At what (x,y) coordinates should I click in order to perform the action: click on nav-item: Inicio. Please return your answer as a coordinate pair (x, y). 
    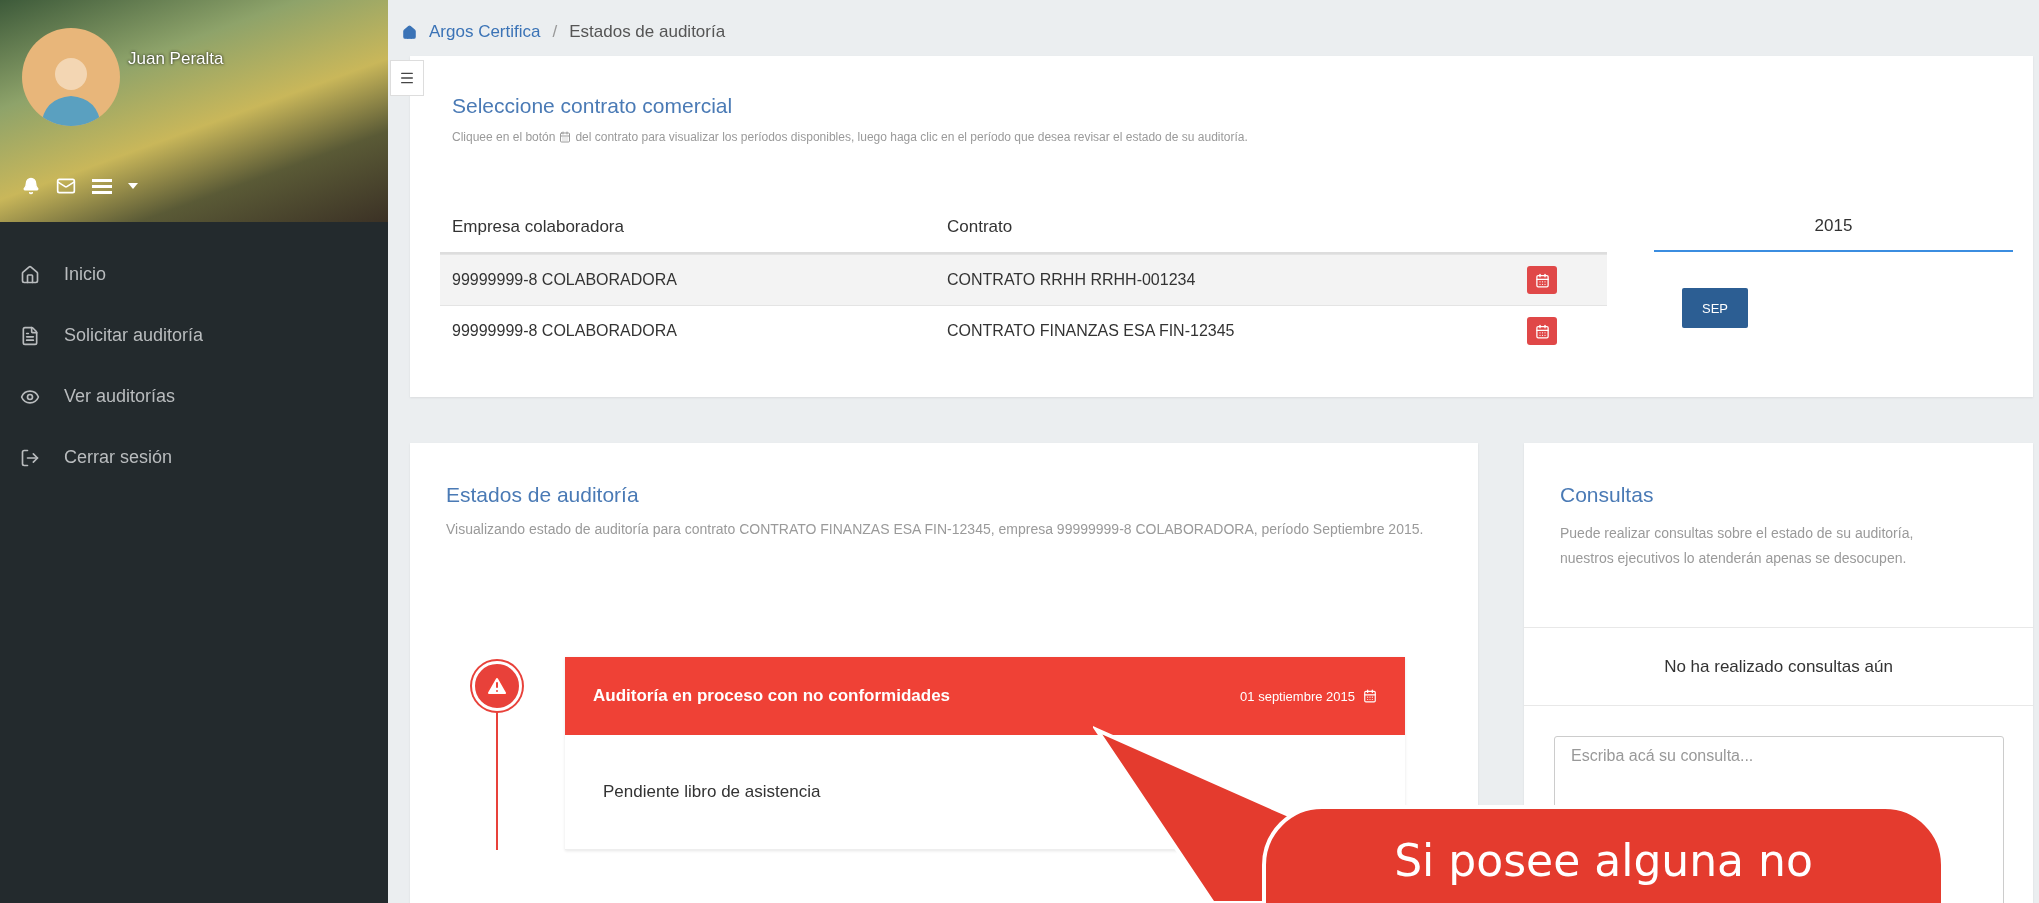
    Looking at the image, I should click on (194, 274).